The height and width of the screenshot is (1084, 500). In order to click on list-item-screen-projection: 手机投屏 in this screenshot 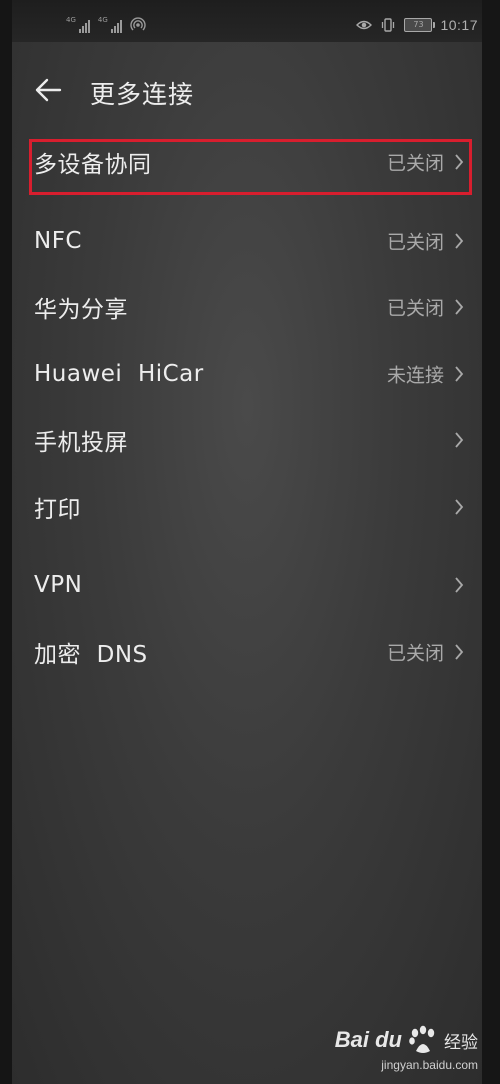, I will do `click(247, 440)`.